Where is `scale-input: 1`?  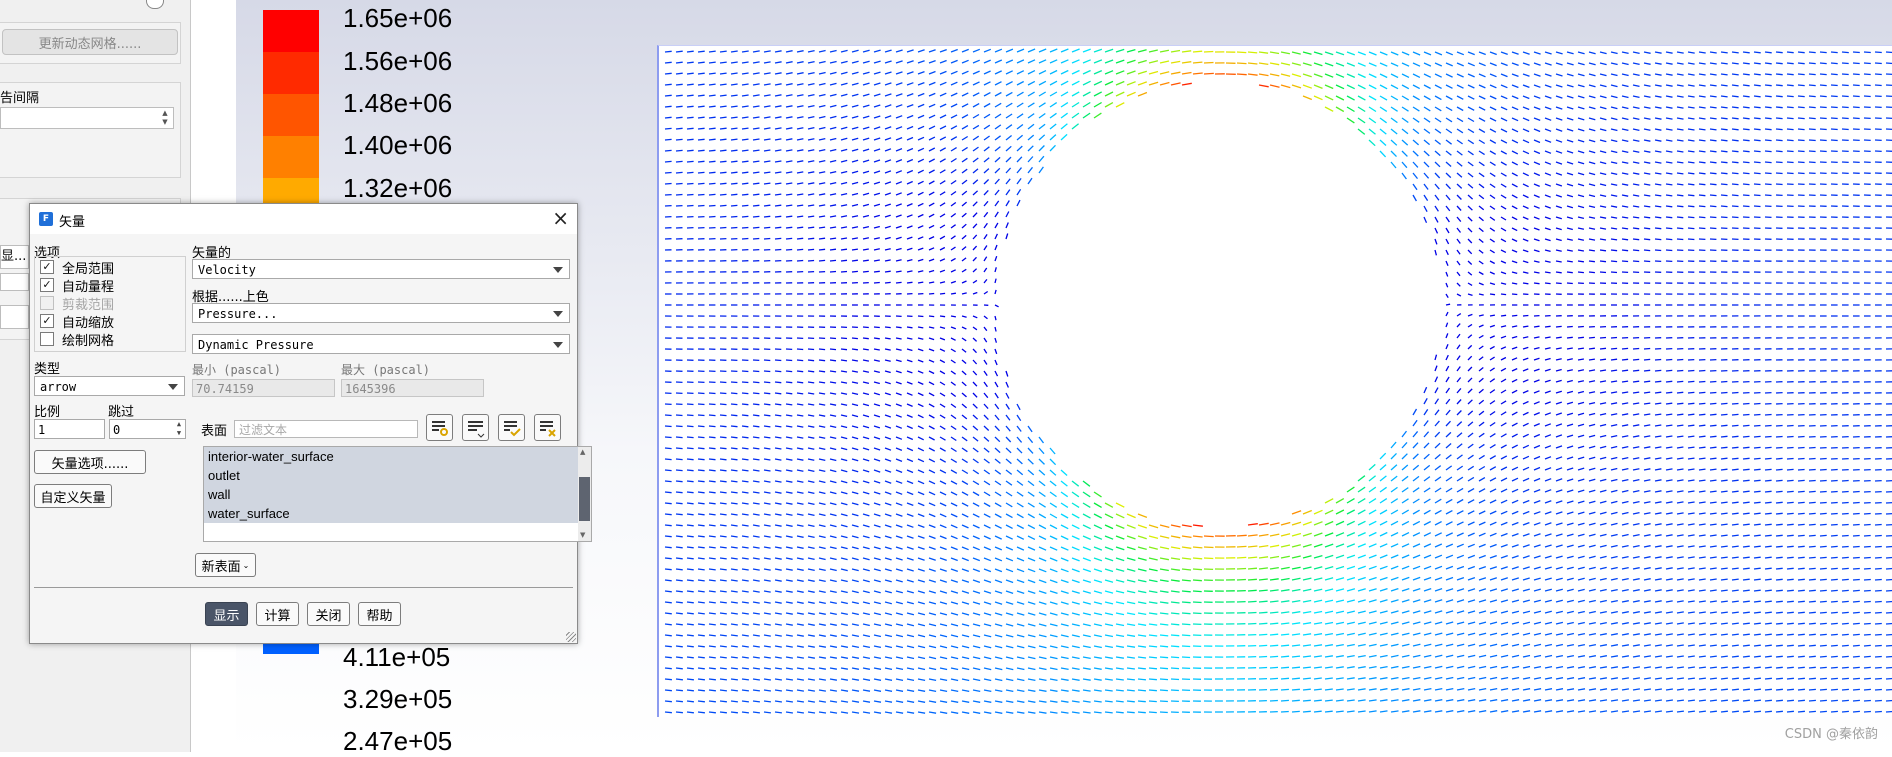 scale-input: 1 is located at coordinates (69, 429).